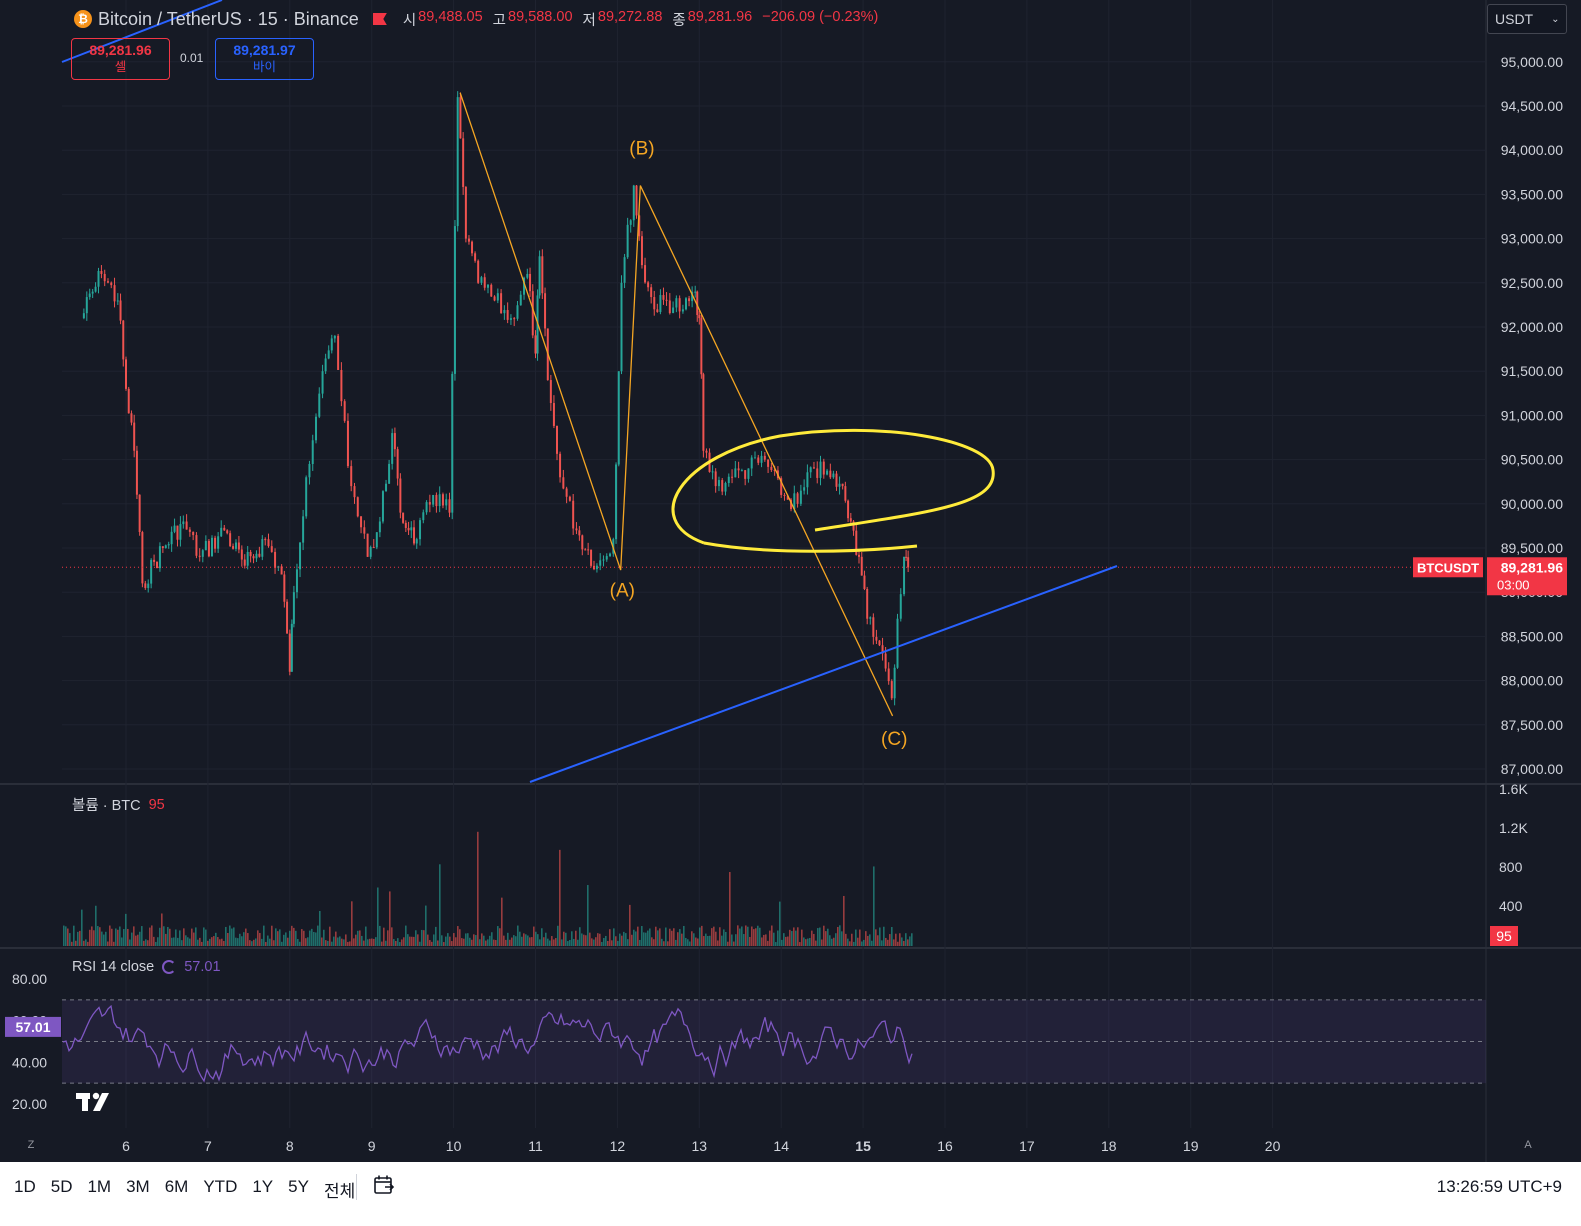 This screenshot has height=1226, width=1581. What do you see at coordinates (262, 1189) in the screenshot?
I see `timeframe-1y: 1Y` at bounding box center [262, 1189].